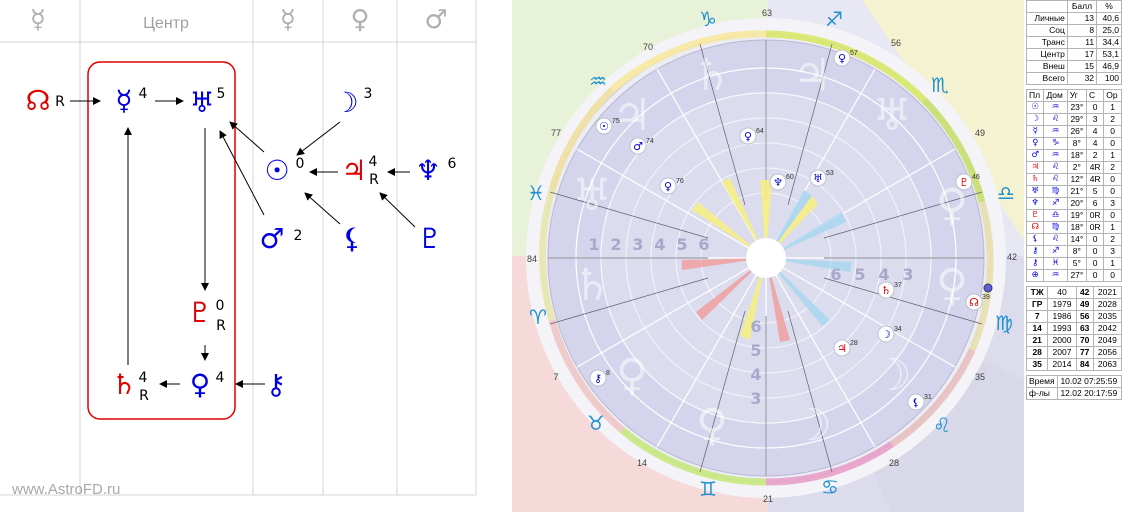 The image size is (1124, 512). Describe the element at coordinates (1035, 203) in the screenshot. I see `planet-glyph-icon: ♆` at that location.